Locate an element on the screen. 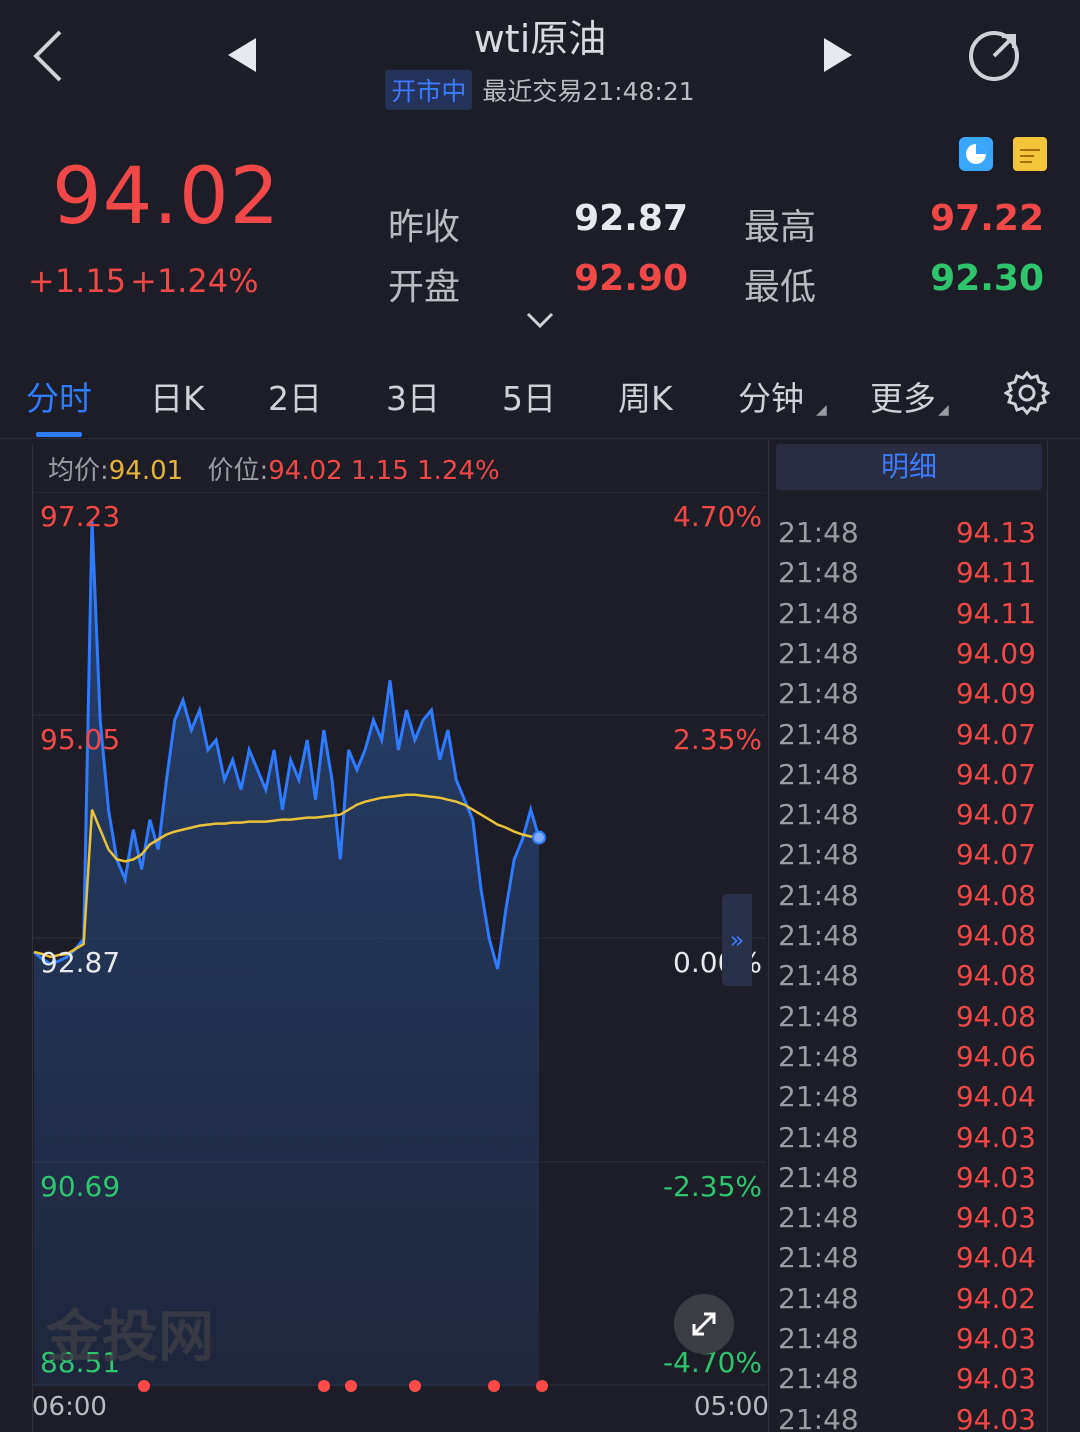 Image resolution: width=1080 pixels, height=1432 pixels. low-value: 92.30 is located at coordinates (987, 278).